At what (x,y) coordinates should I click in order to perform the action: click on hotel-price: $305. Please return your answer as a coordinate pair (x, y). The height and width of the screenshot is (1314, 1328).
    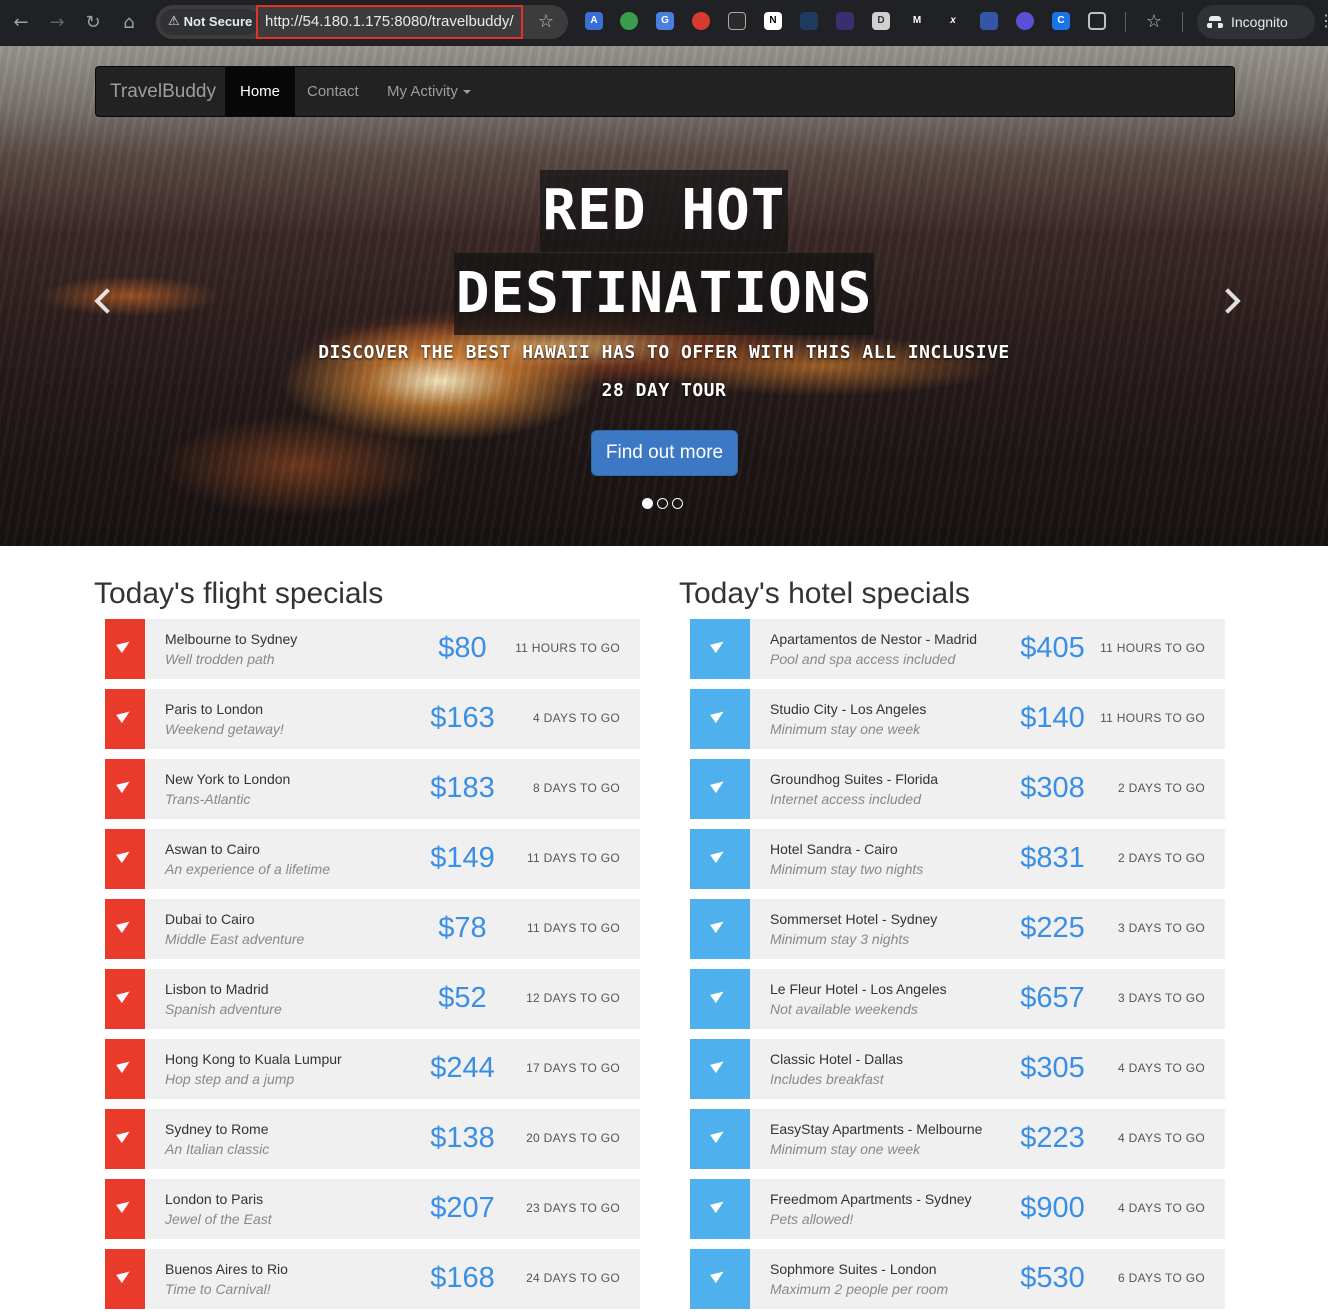
    Looking at the image, I should click on (1052, 1068).